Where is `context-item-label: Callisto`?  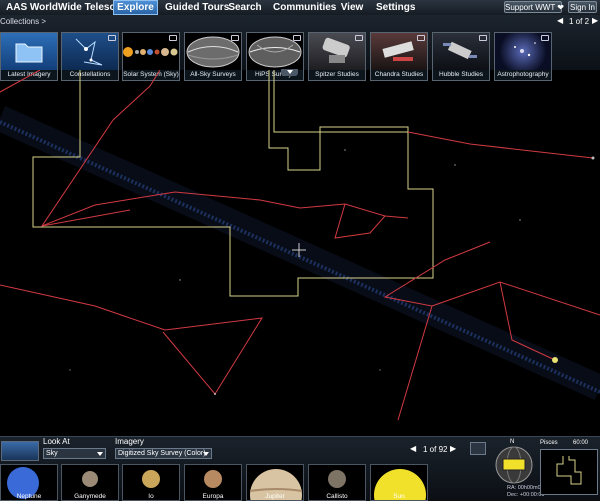 context-item-label: Callisto is located at coordinates (337, 496).